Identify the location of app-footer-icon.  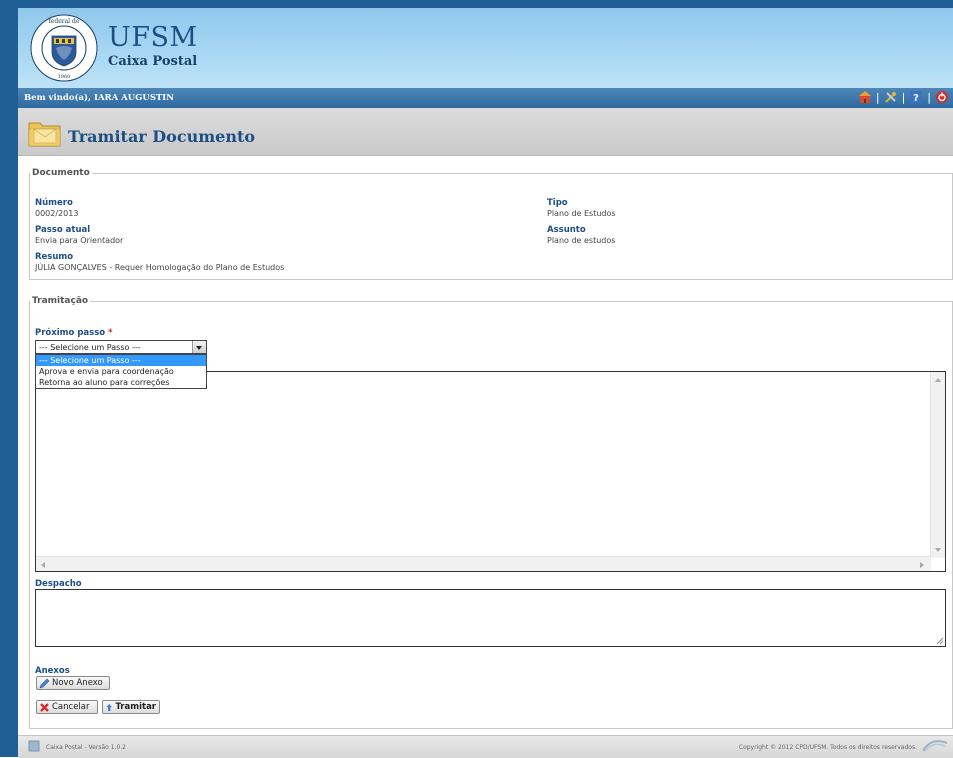
(34, 746).